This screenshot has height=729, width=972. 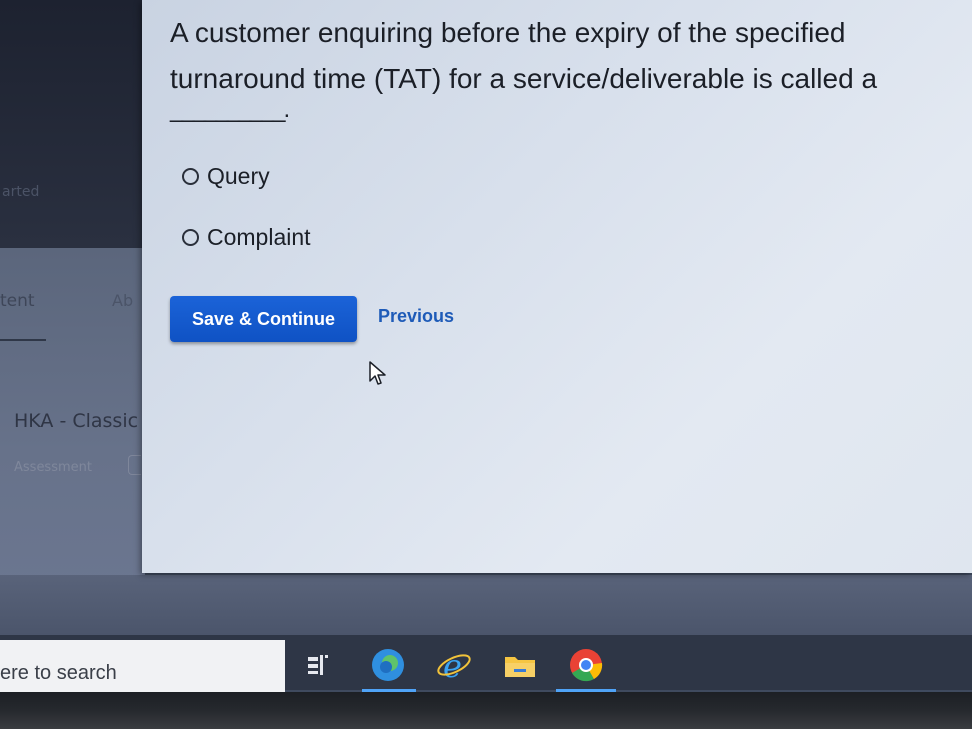 What do you see at coordinates (76, 421) in the screenshot?
I see `background-course-title: HKA - Classic` at bounding box center [76, 421].